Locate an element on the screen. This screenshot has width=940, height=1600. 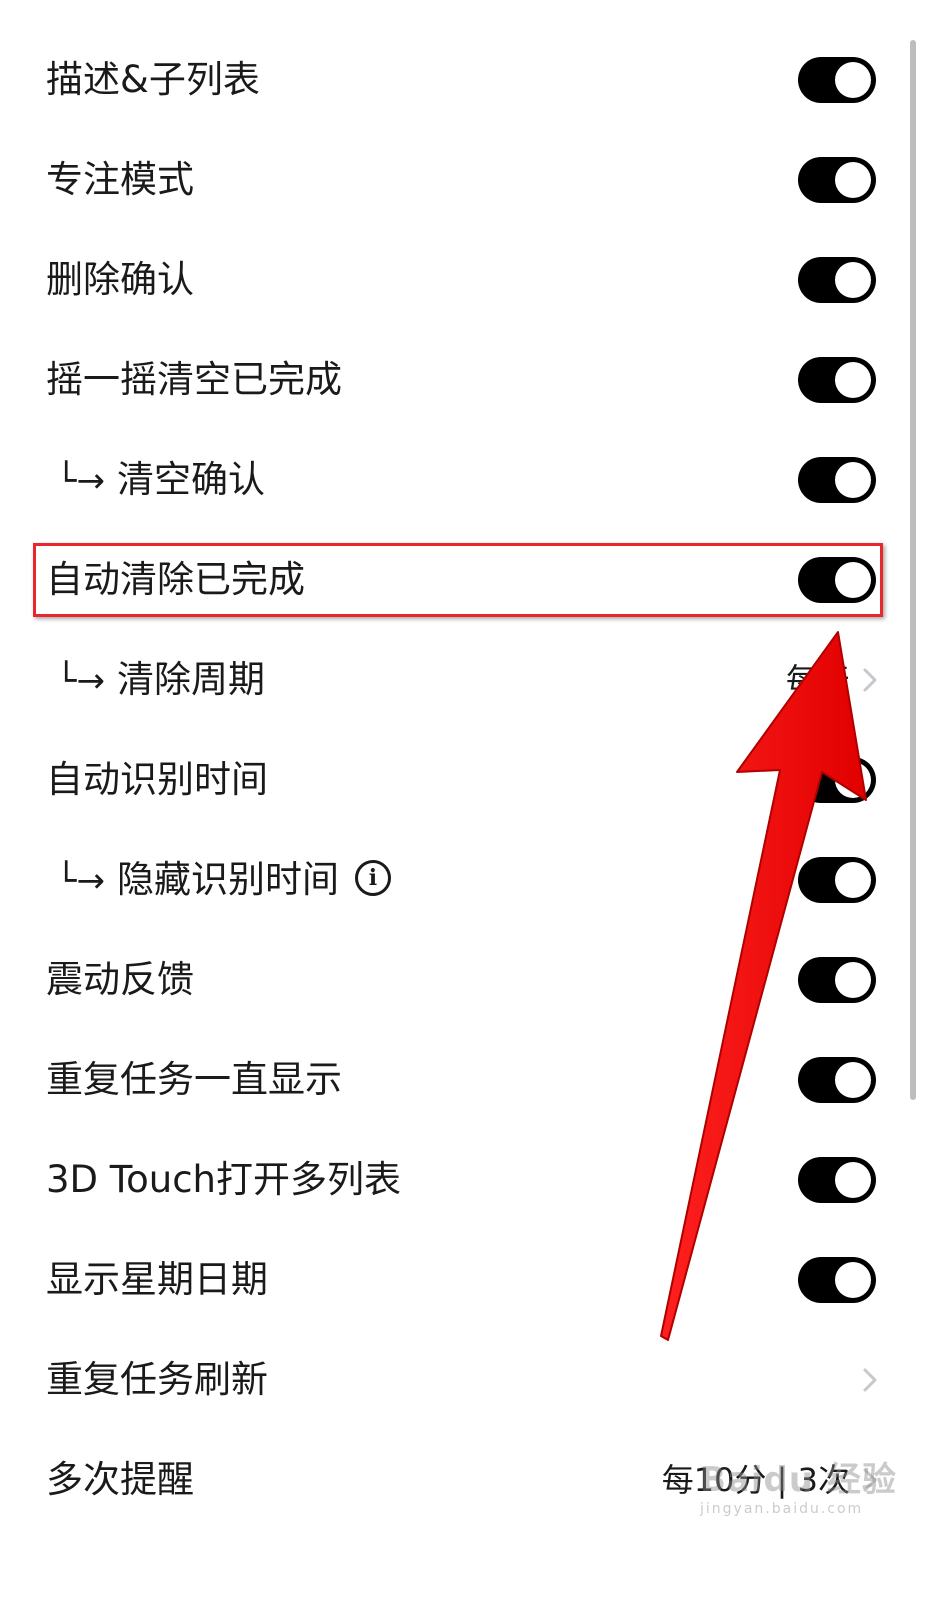
setting-label-text: 清除周期 is located at coordinates (190, 679).